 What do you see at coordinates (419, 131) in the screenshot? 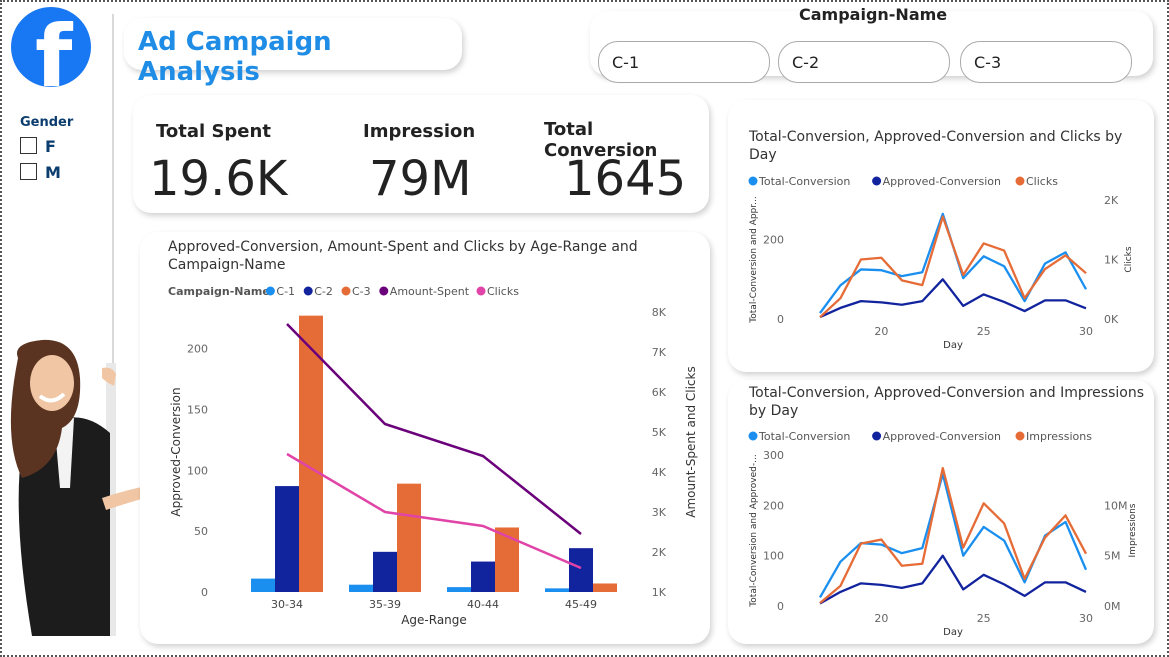
I see `kpi-label-impression: Impression` at bounding box center [419, 131].